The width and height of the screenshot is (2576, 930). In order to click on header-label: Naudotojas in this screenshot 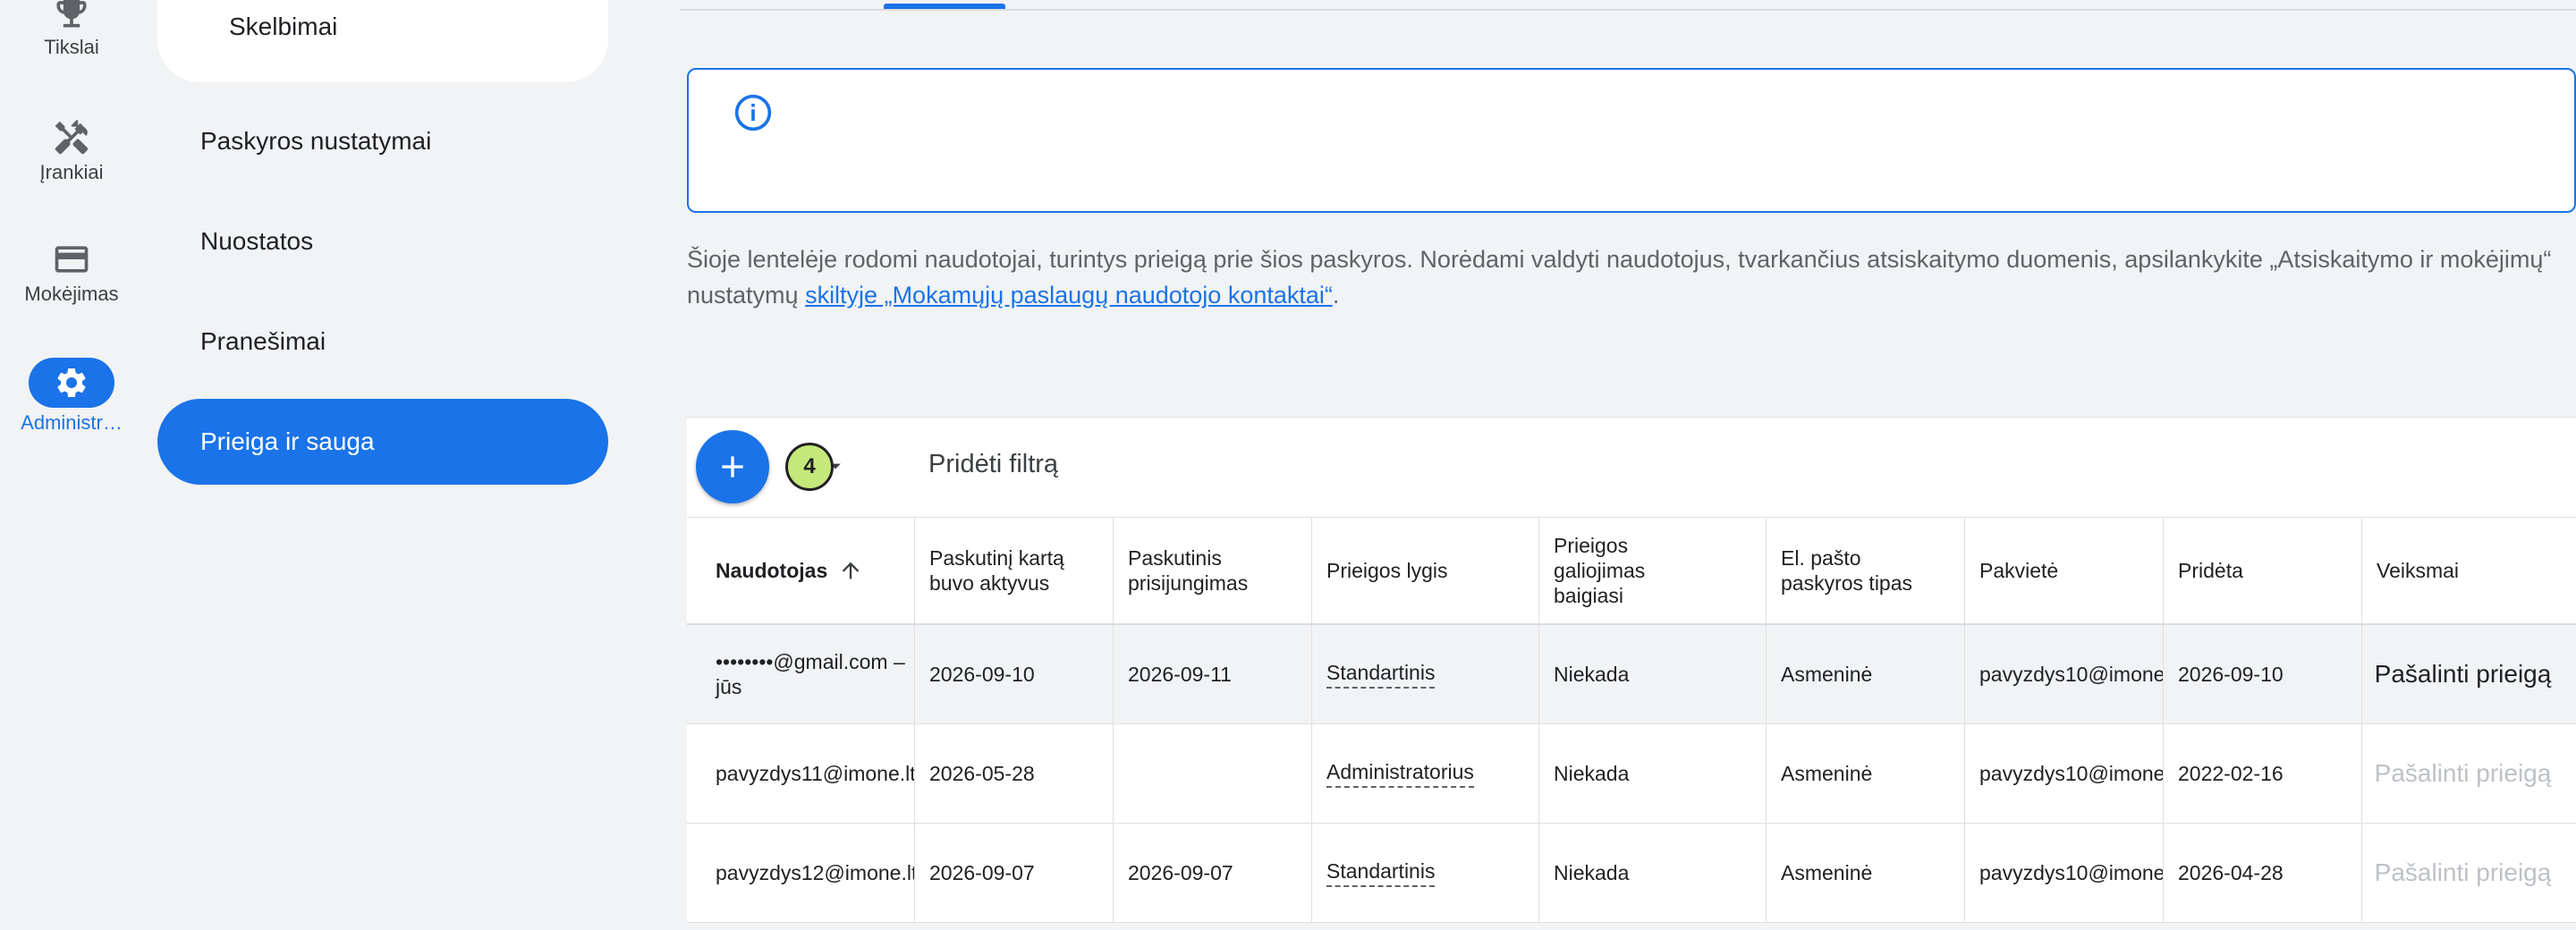, I will do `click(772, 570)`.